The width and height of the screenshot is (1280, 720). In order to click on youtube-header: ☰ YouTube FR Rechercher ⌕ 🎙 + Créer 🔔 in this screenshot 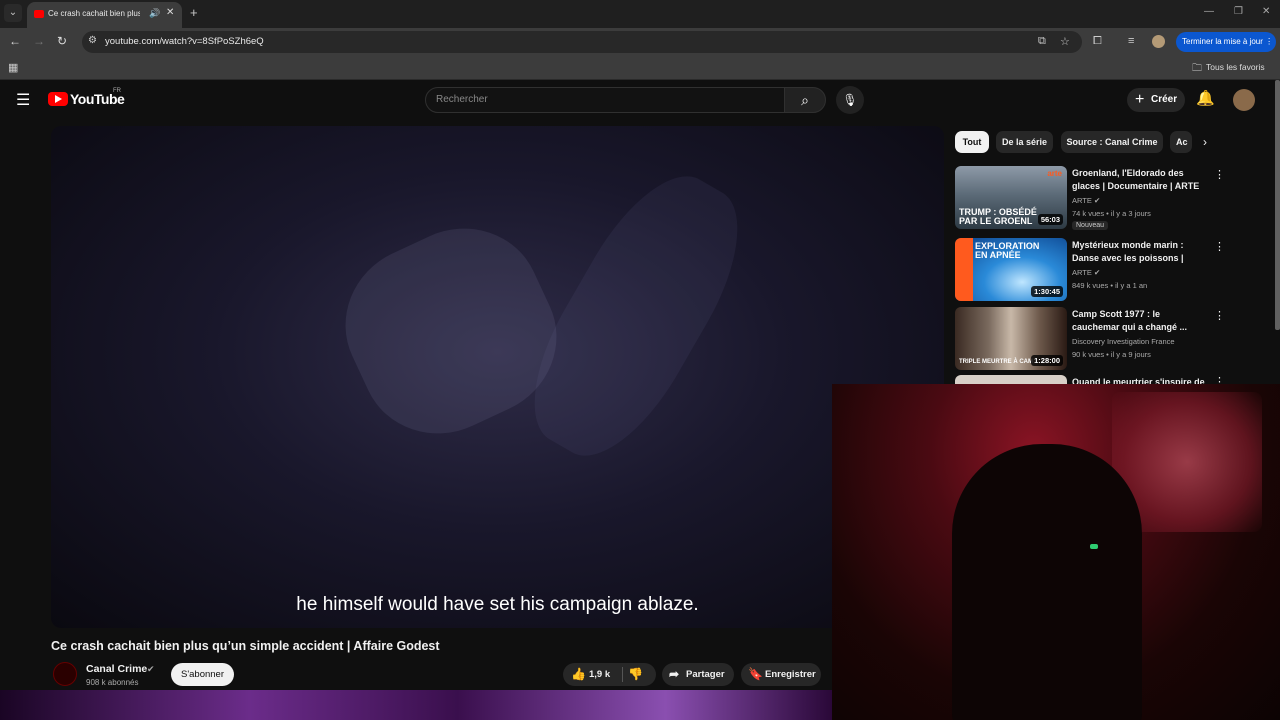, I will do `click(640, 100)`.